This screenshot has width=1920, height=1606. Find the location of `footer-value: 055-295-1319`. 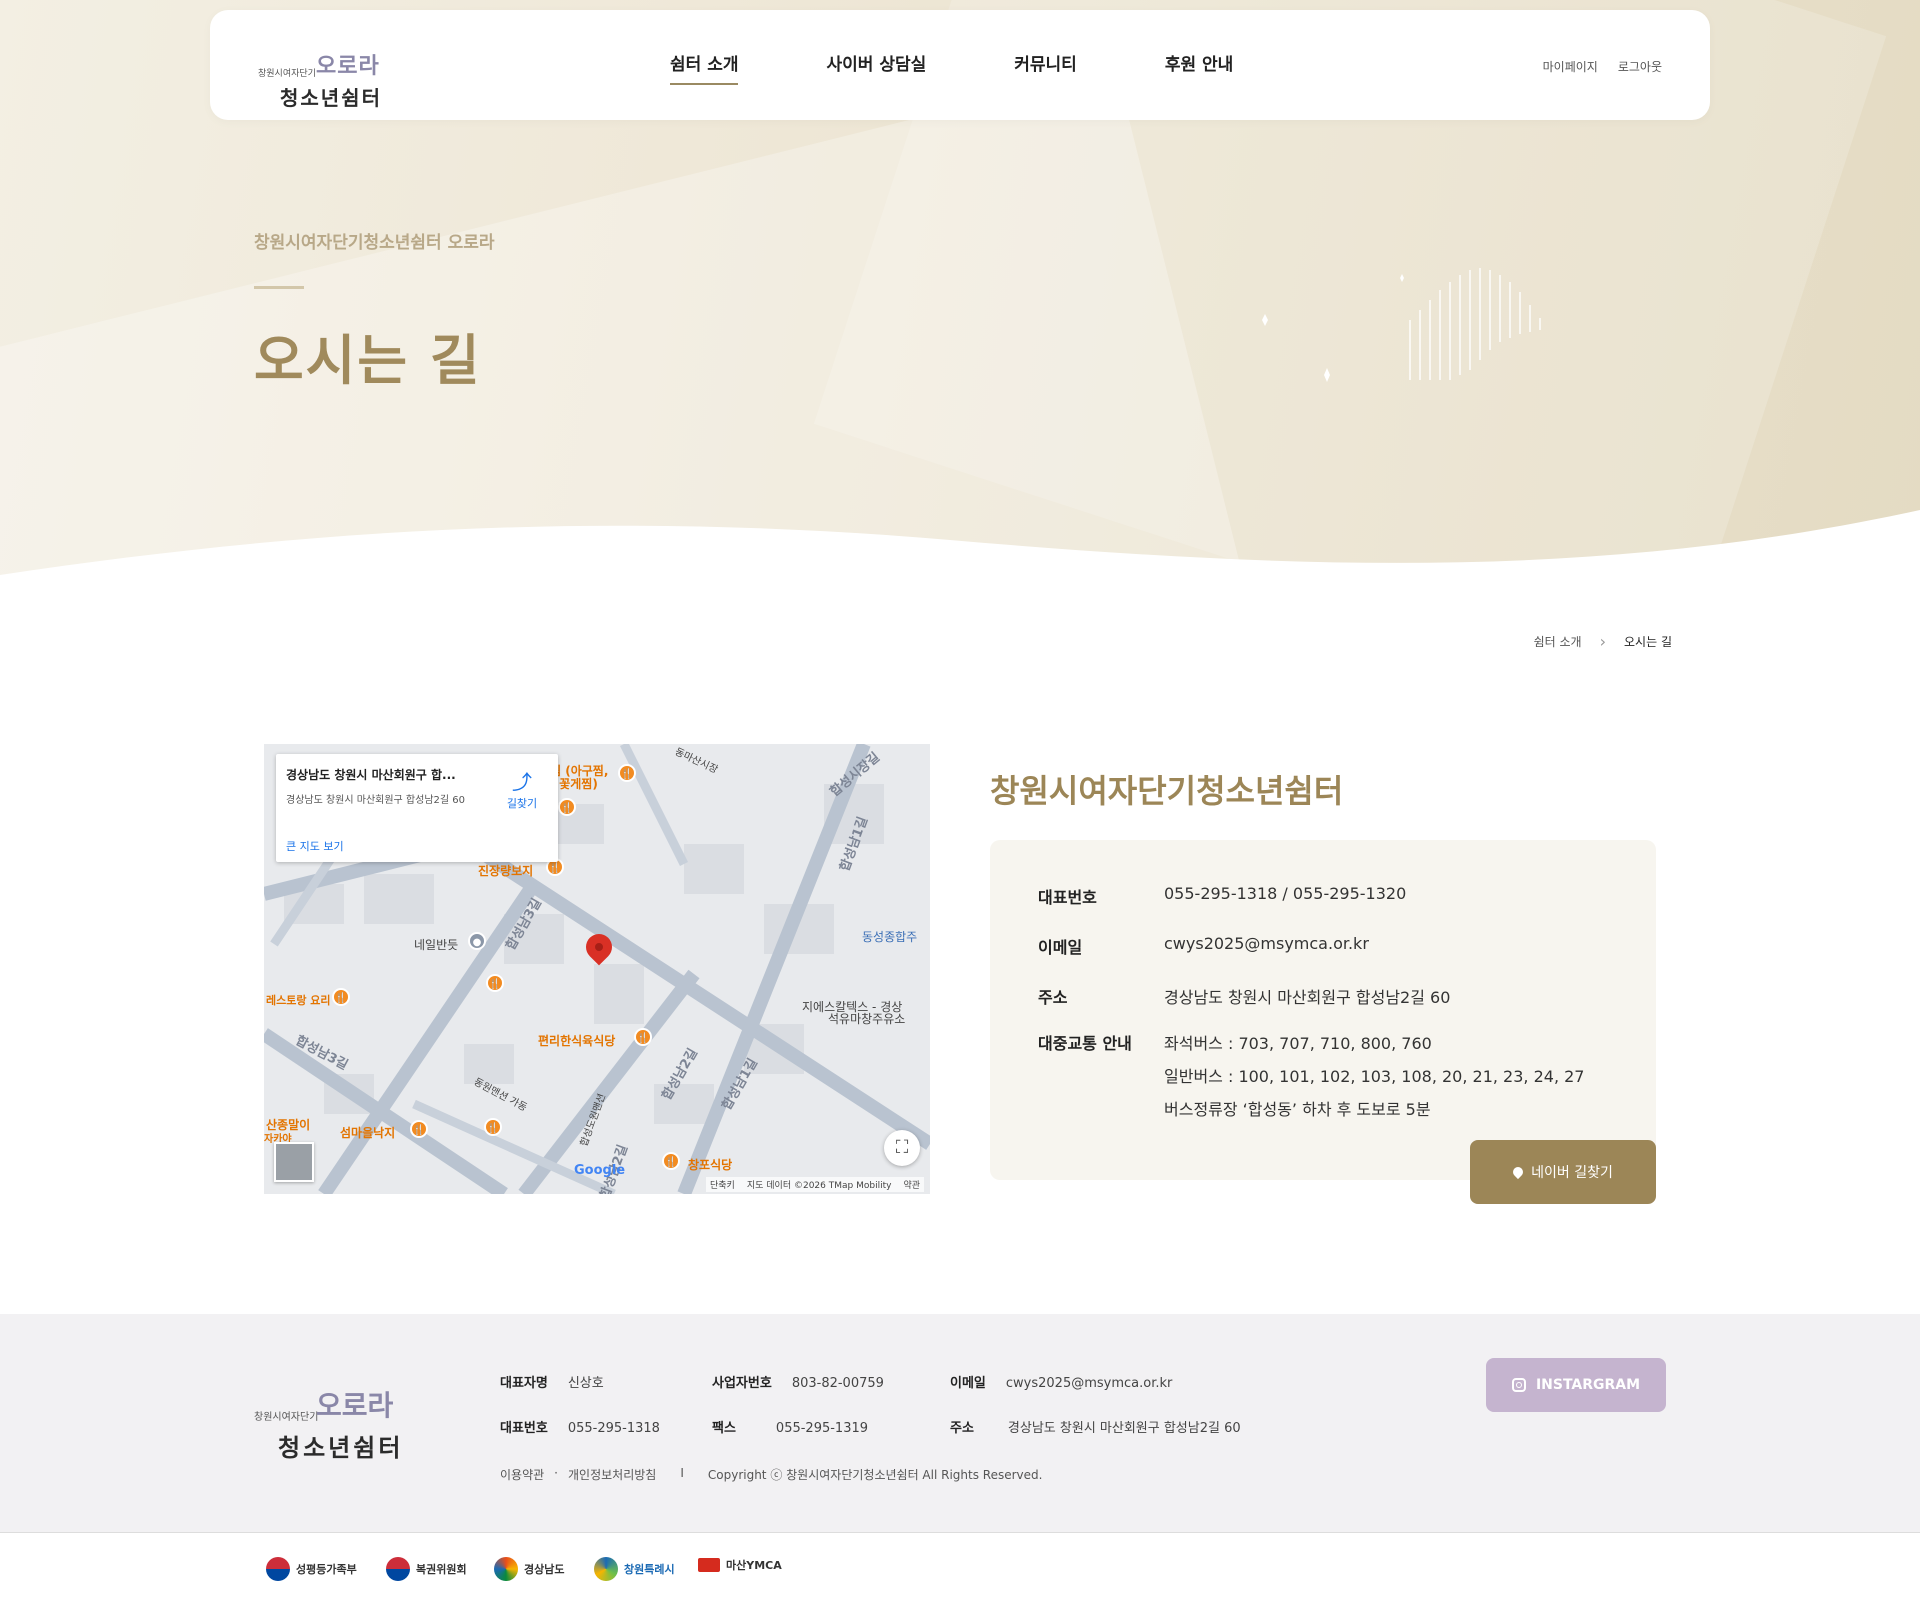

footer-value: 055-295-1319 is located at coordinates (822, 1428).